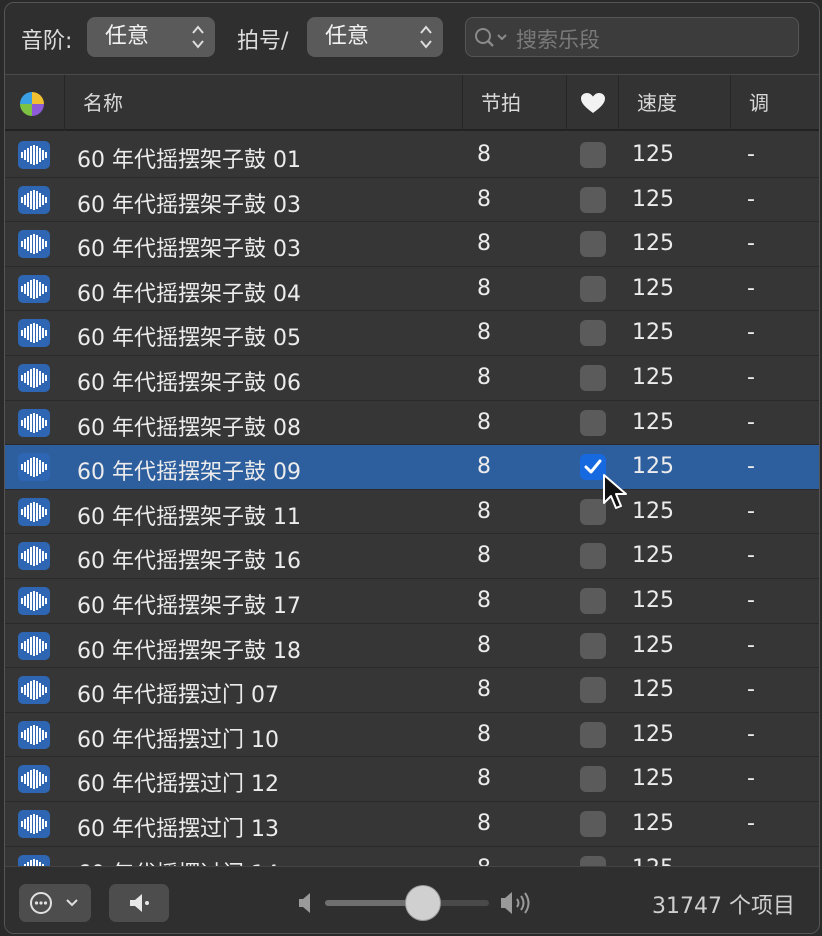 The height and width of the screenshot is (936, 822). Describe the element at coordinates (593, 103) in the screenshot. I see `column-favorite` at that location.